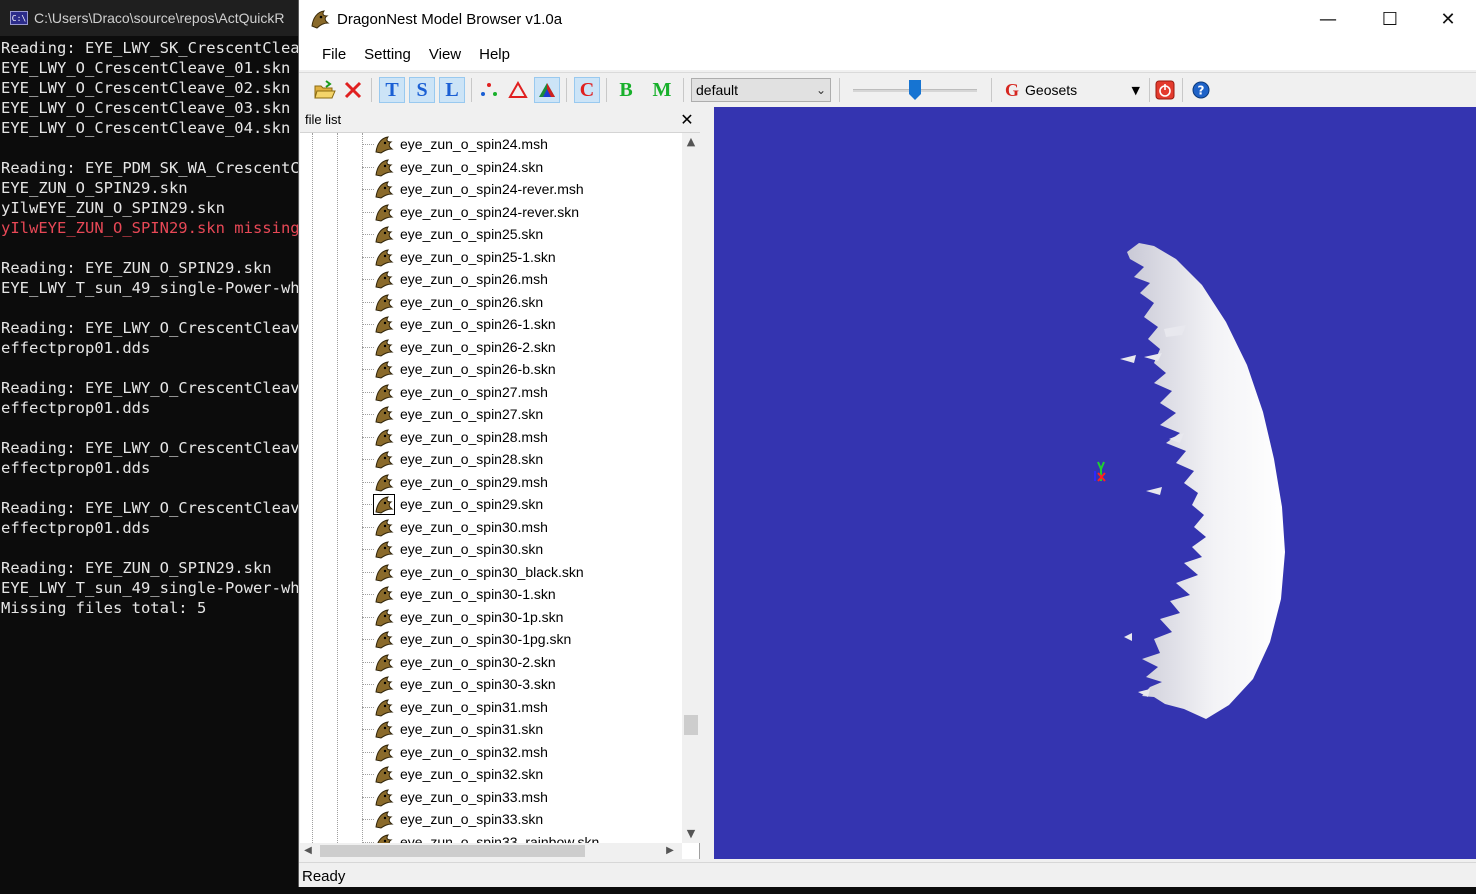 This screenshot has height=894, width=1476. I want to click on slider-thumb, so click(915, 90).